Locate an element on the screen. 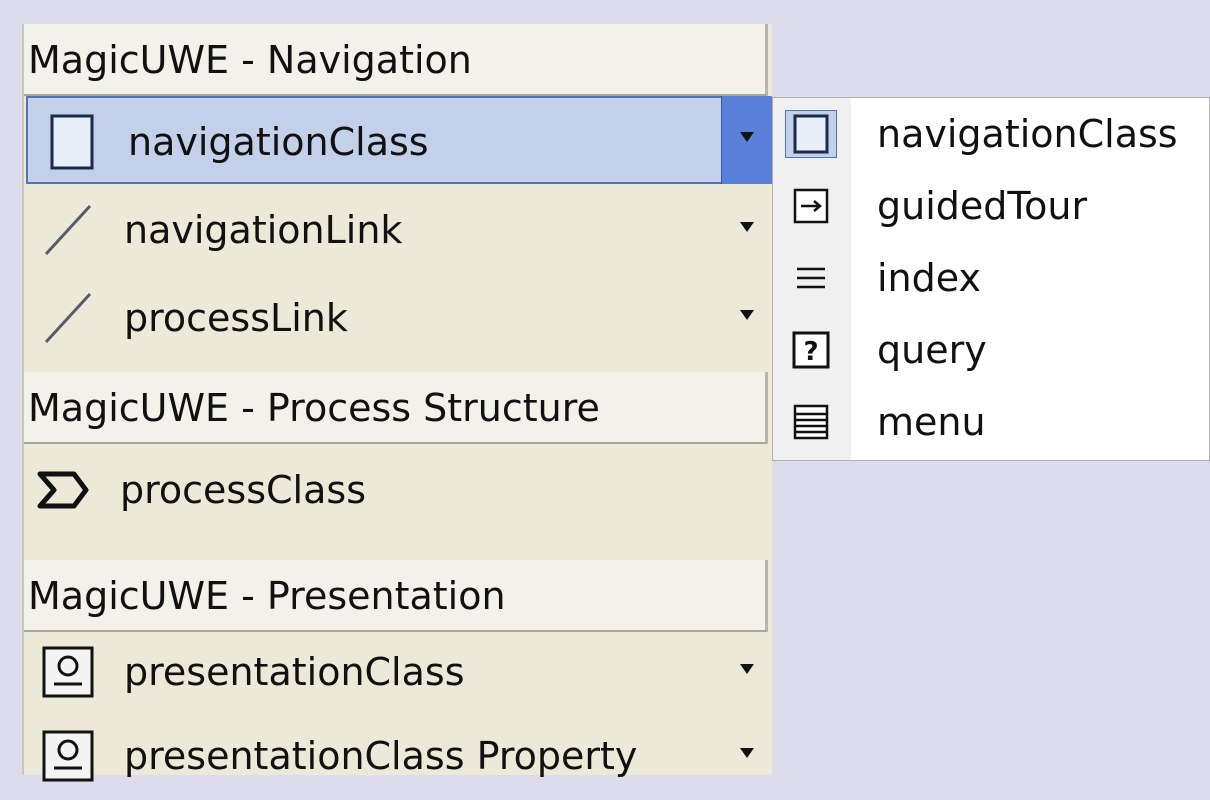 Image resolution: width=1210 pixels, height=800 pixels. section-header-presentation: MagicUWE - Presentation is located at coordinates (396, 596).